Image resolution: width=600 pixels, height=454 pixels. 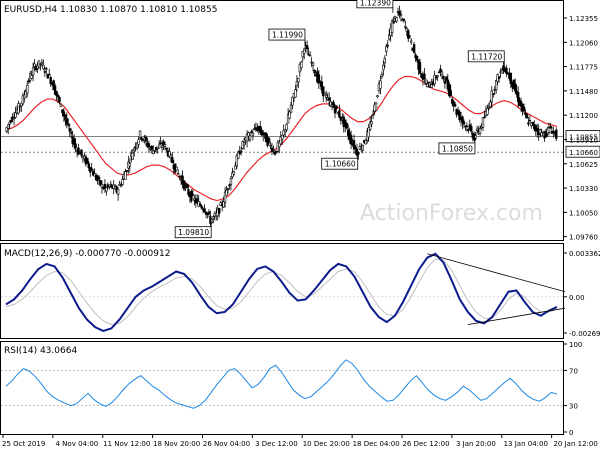 What do you see at coordinates (583, 213) in the screenshot?
I see `price-y-tick-label: 1.10050` at bounding box center [583, 213].